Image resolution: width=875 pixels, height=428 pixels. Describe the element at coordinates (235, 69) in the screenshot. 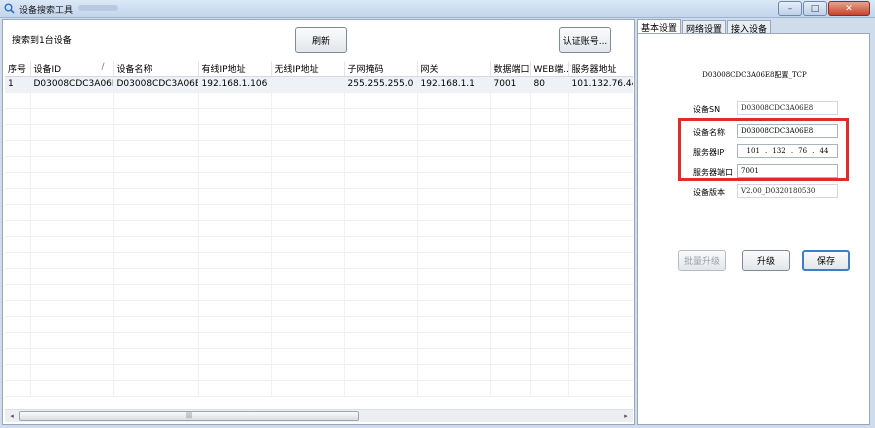

I see `column-header: 有线IP地址` at that location.